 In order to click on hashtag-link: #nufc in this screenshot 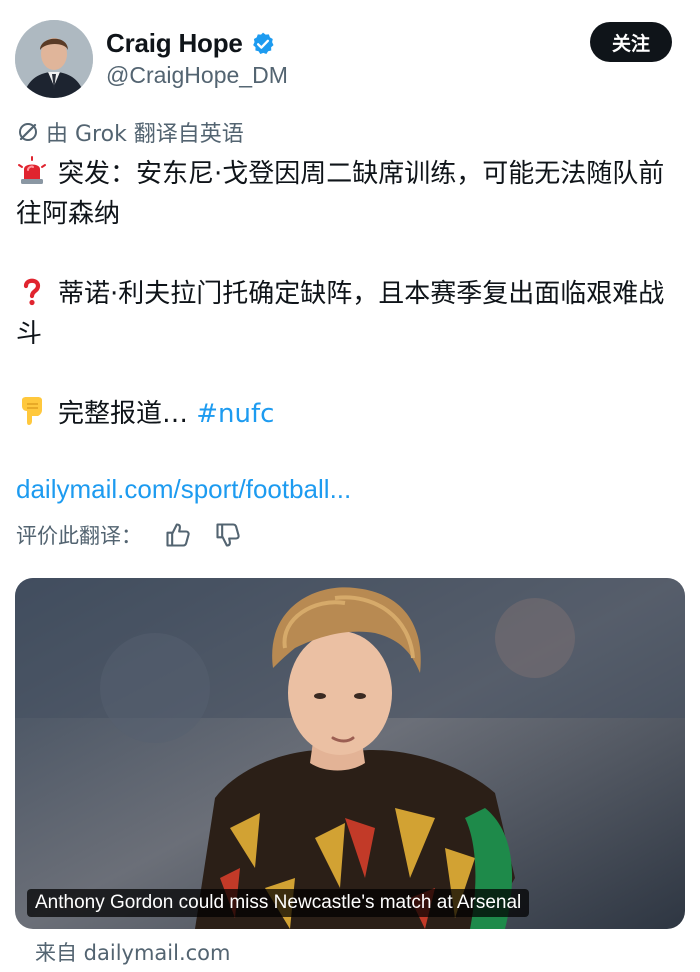, I will do `click(235, 414)`.